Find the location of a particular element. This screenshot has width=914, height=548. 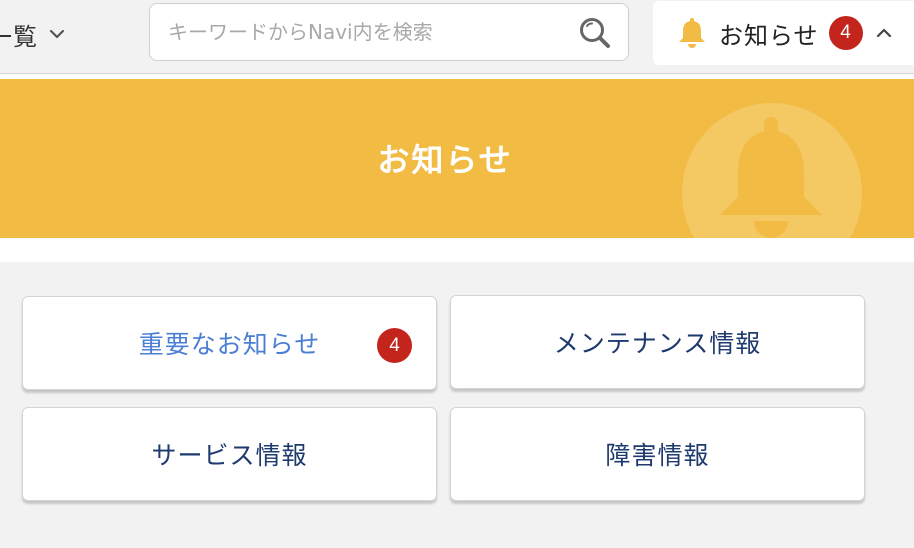

bell-icon is located at coordinates (692, 33).